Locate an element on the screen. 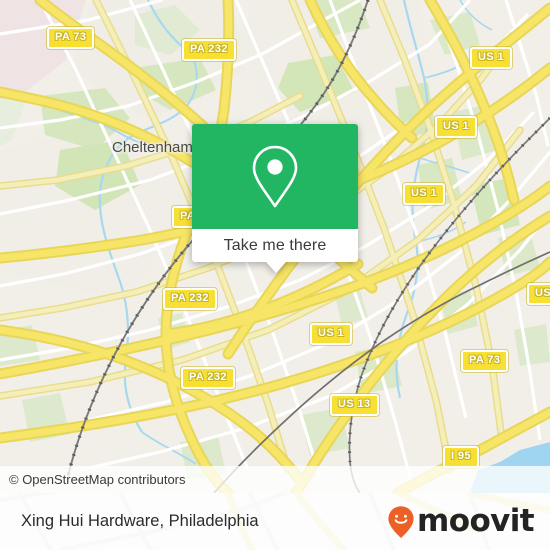  callout-action-area: Take me there is located at coordinates (275, 245).